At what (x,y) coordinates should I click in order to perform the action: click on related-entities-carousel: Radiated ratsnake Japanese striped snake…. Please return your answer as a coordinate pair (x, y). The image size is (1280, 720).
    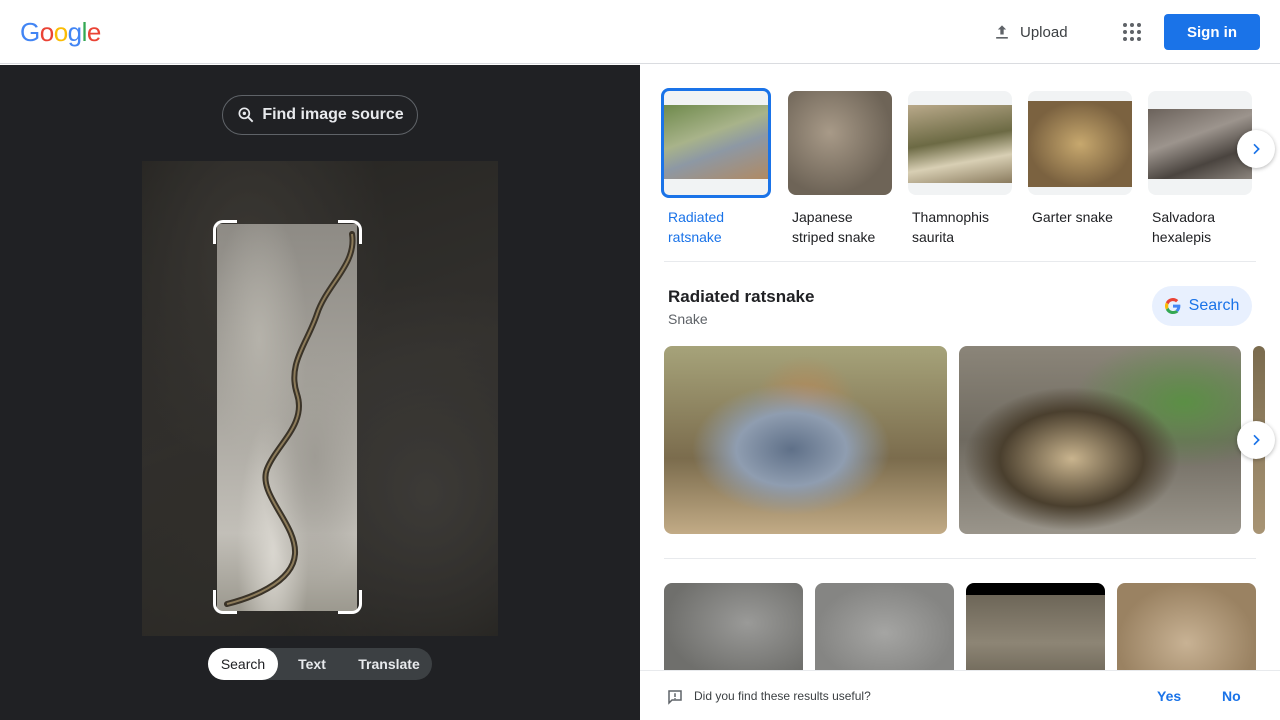
    Looking at the image, I should click on (958, 167).